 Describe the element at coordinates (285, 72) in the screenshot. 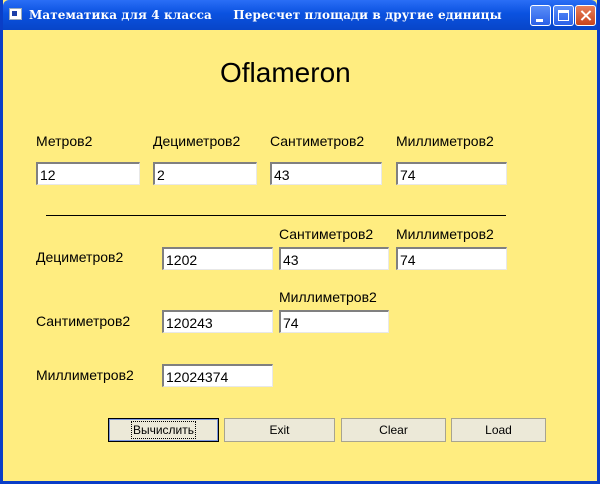

I see `page-title: Oflameron` at that location.